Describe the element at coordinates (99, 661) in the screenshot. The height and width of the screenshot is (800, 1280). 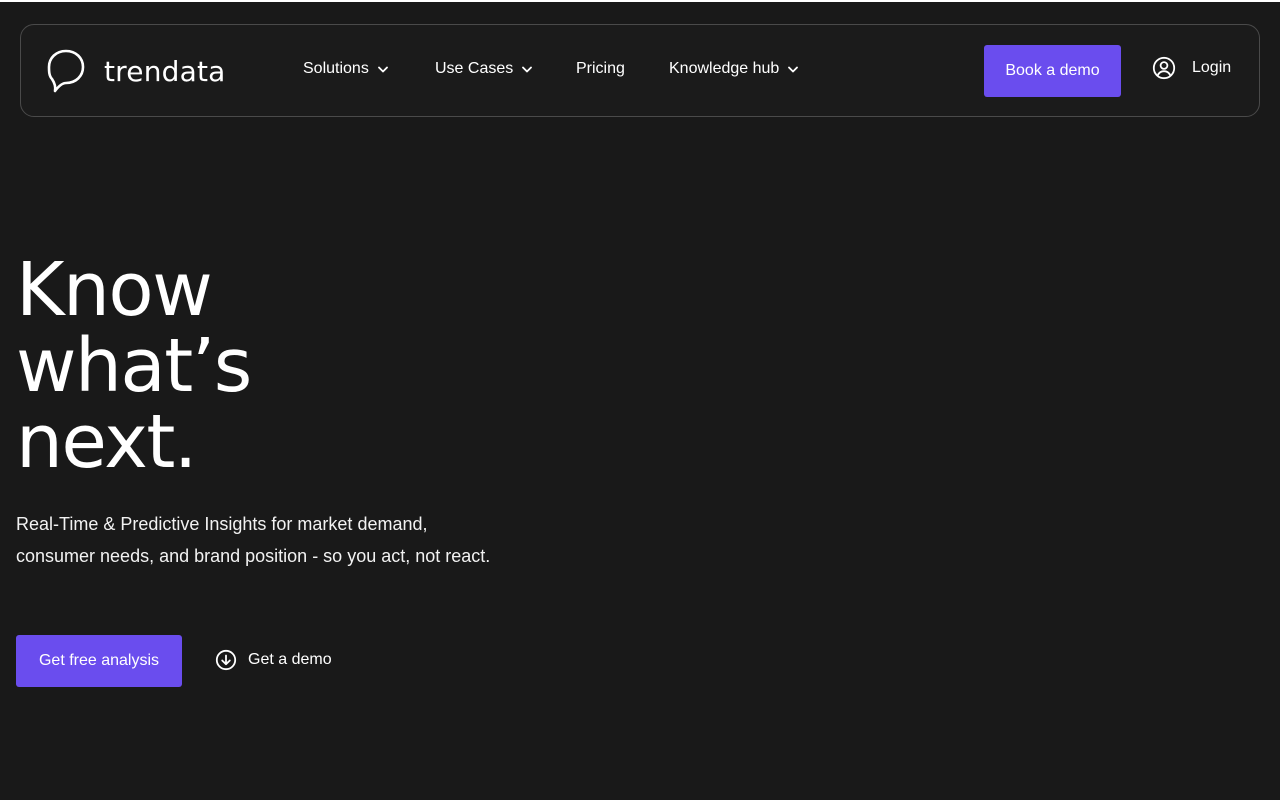
I see `get-free-analysis-button: Get free analysis` at that location.